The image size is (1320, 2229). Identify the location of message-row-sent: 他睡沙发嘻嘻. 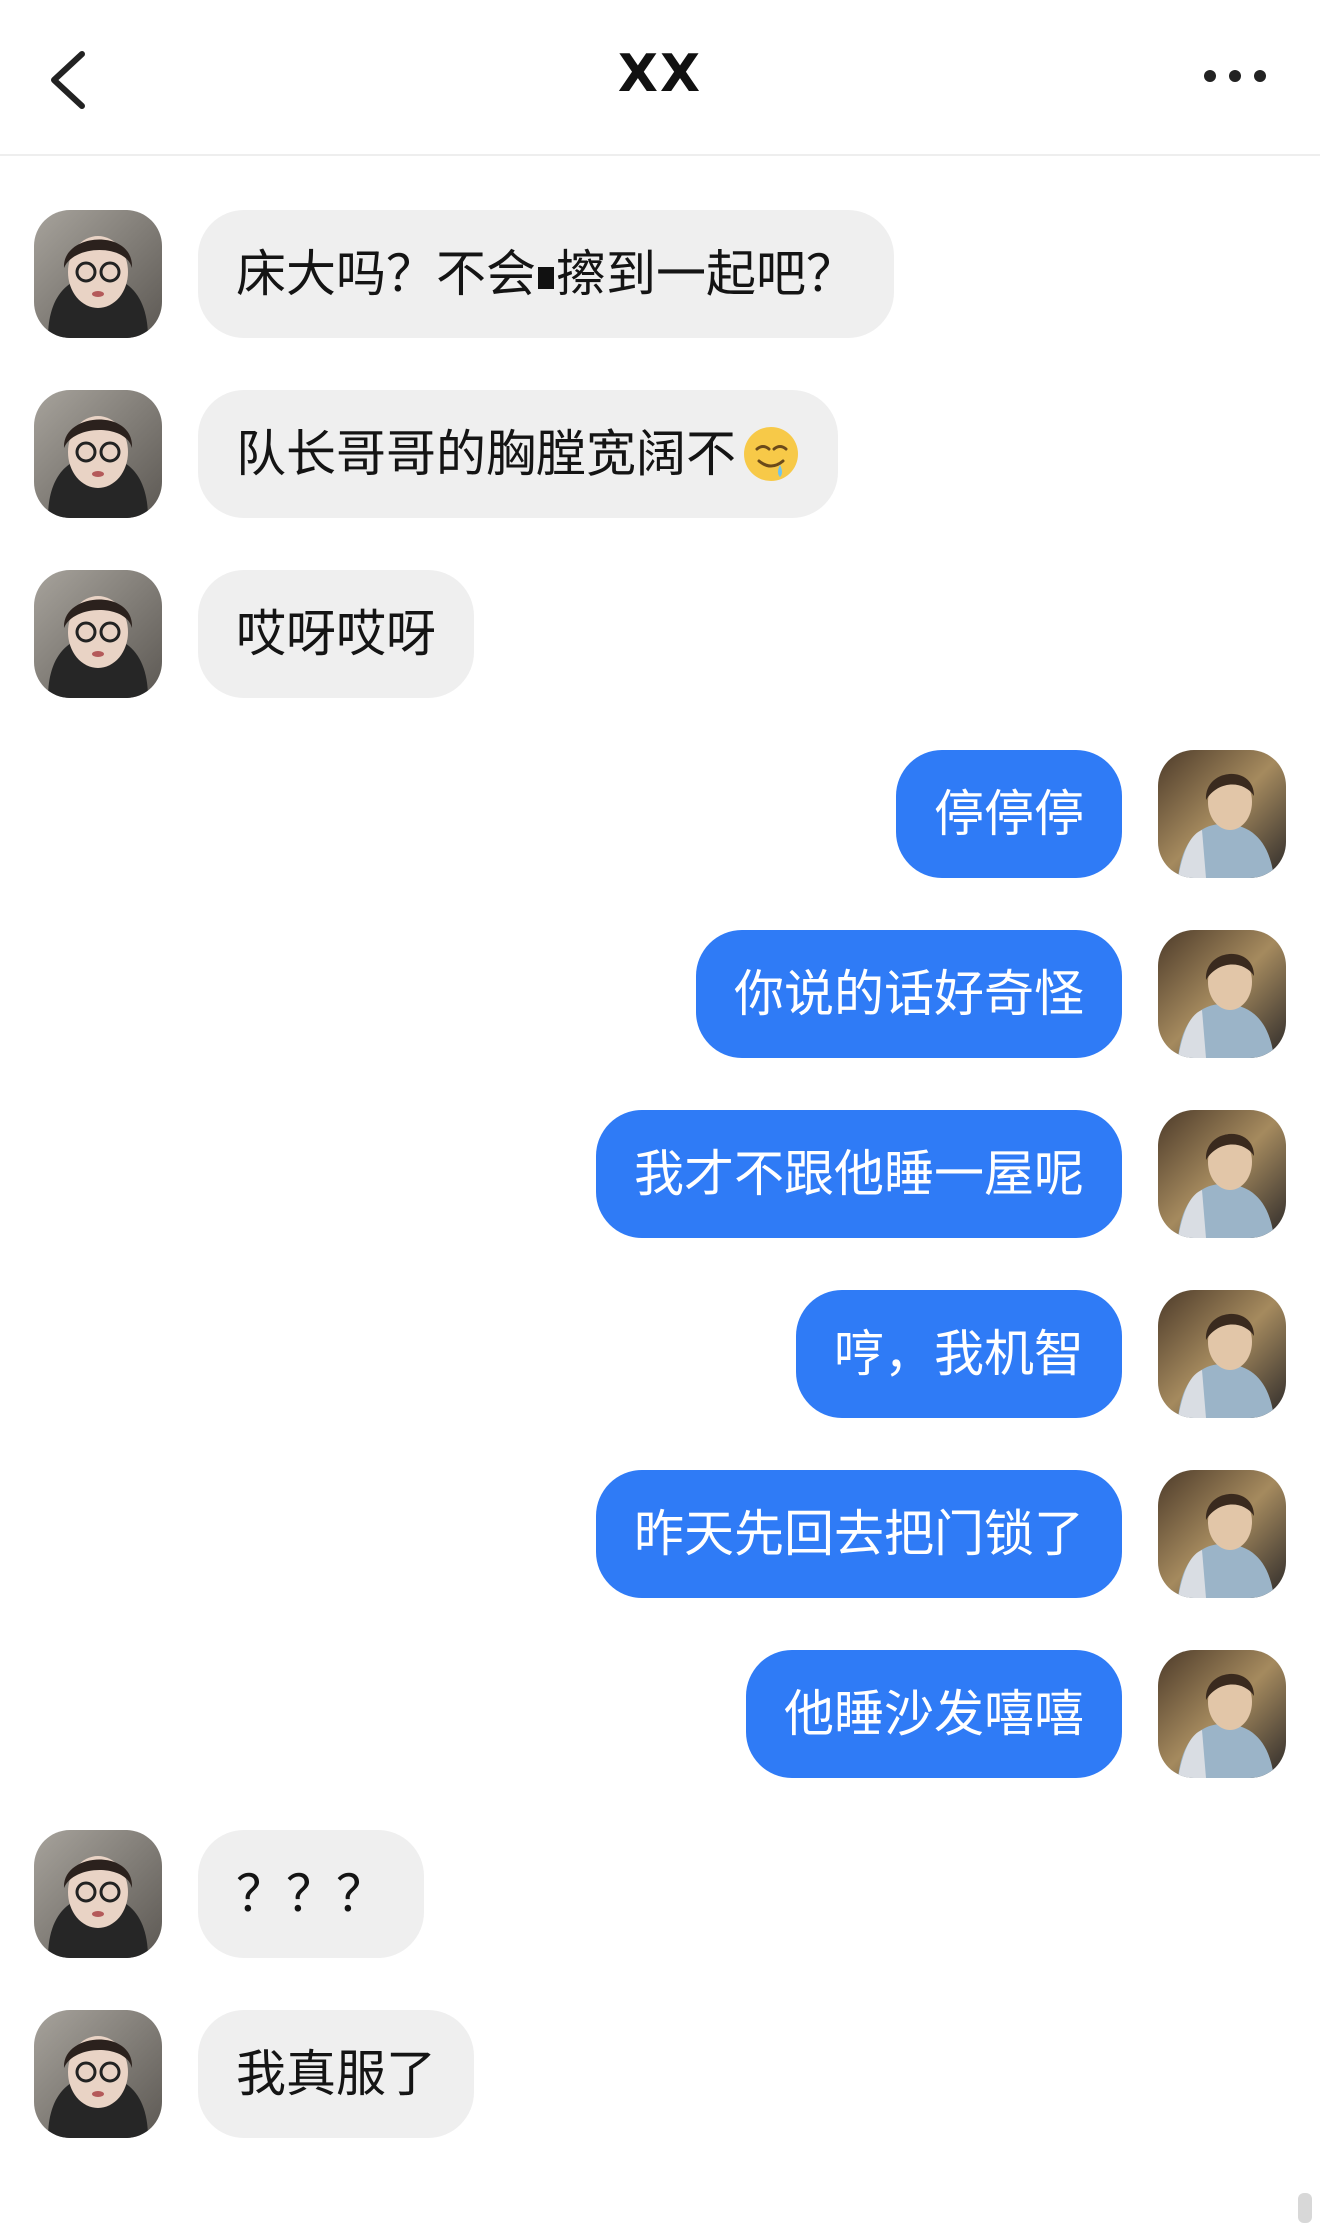
(660, 1714).